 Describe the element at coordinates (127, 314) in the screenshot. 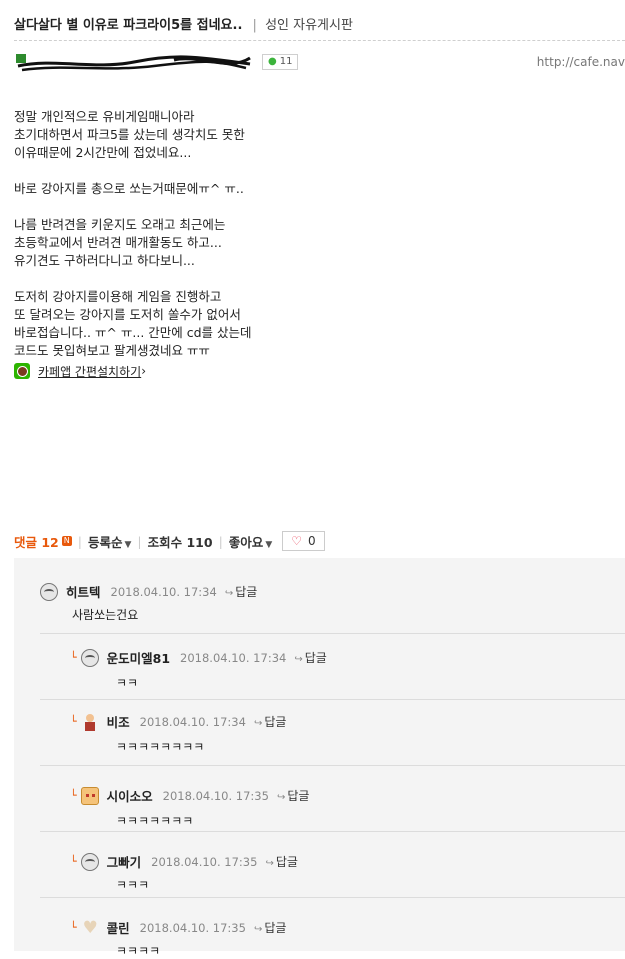

I see `content-line: 또 달려오는 강아지를 도저히 쏠수가 없어서` at that location.